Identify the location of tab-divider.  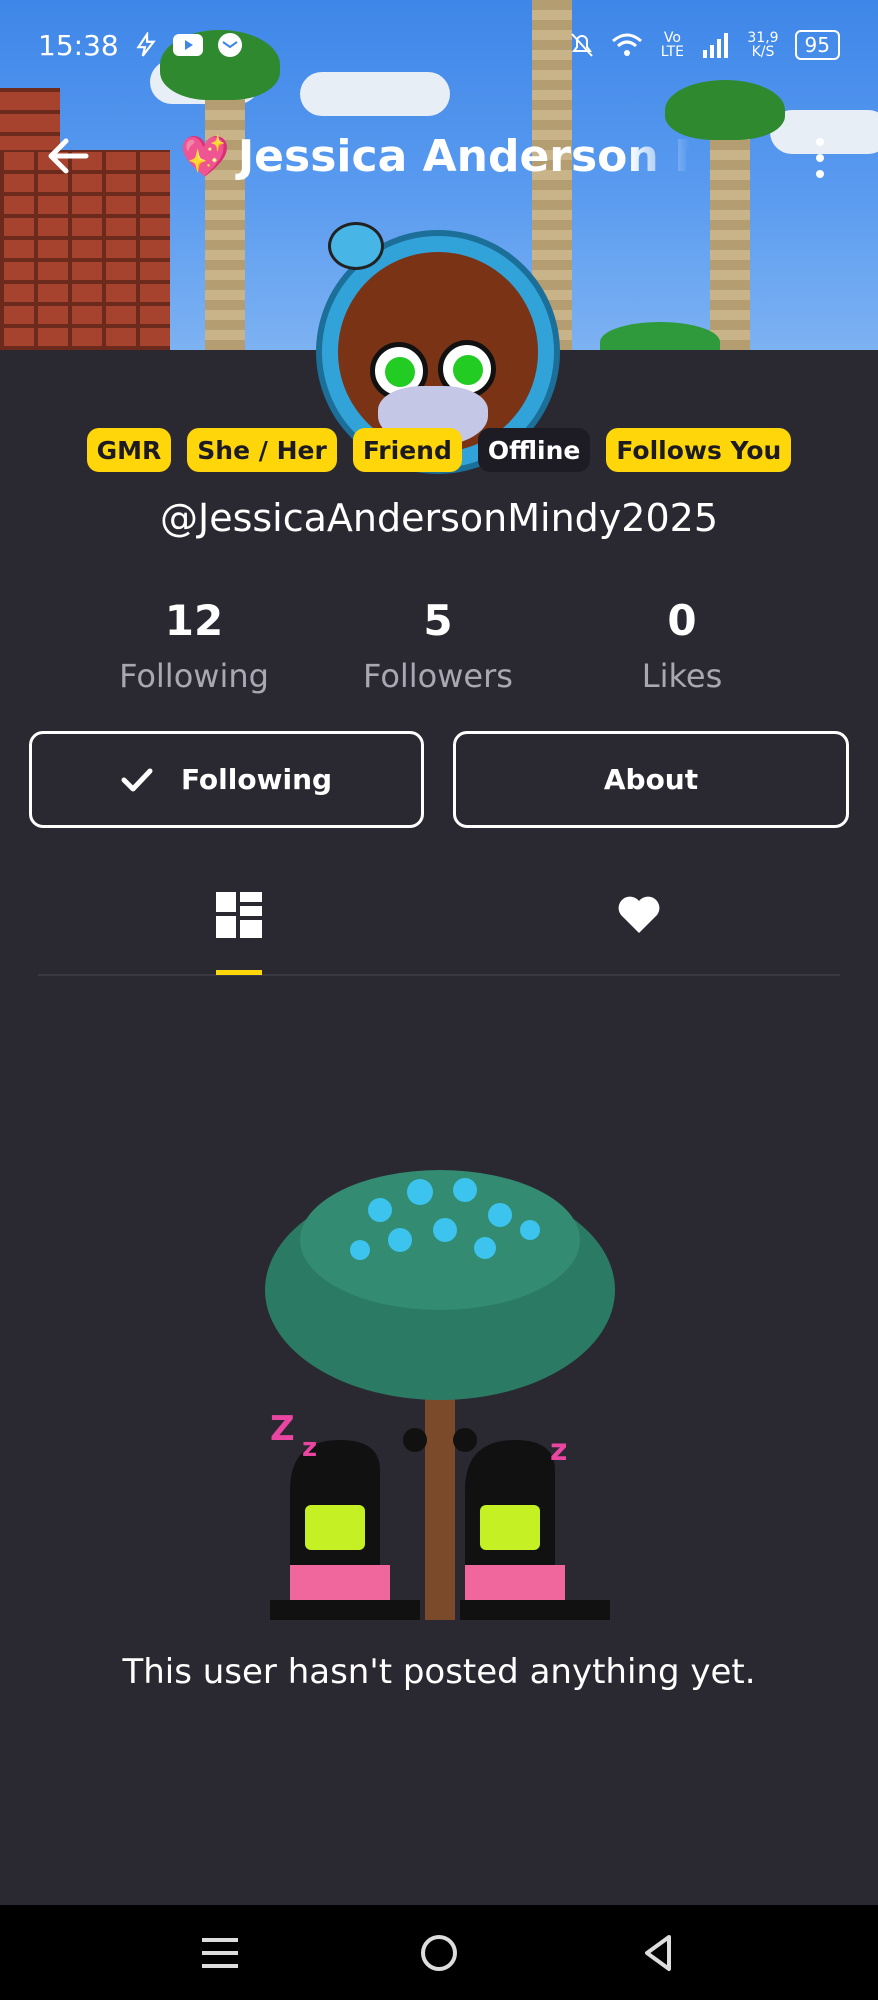
(439, 975).